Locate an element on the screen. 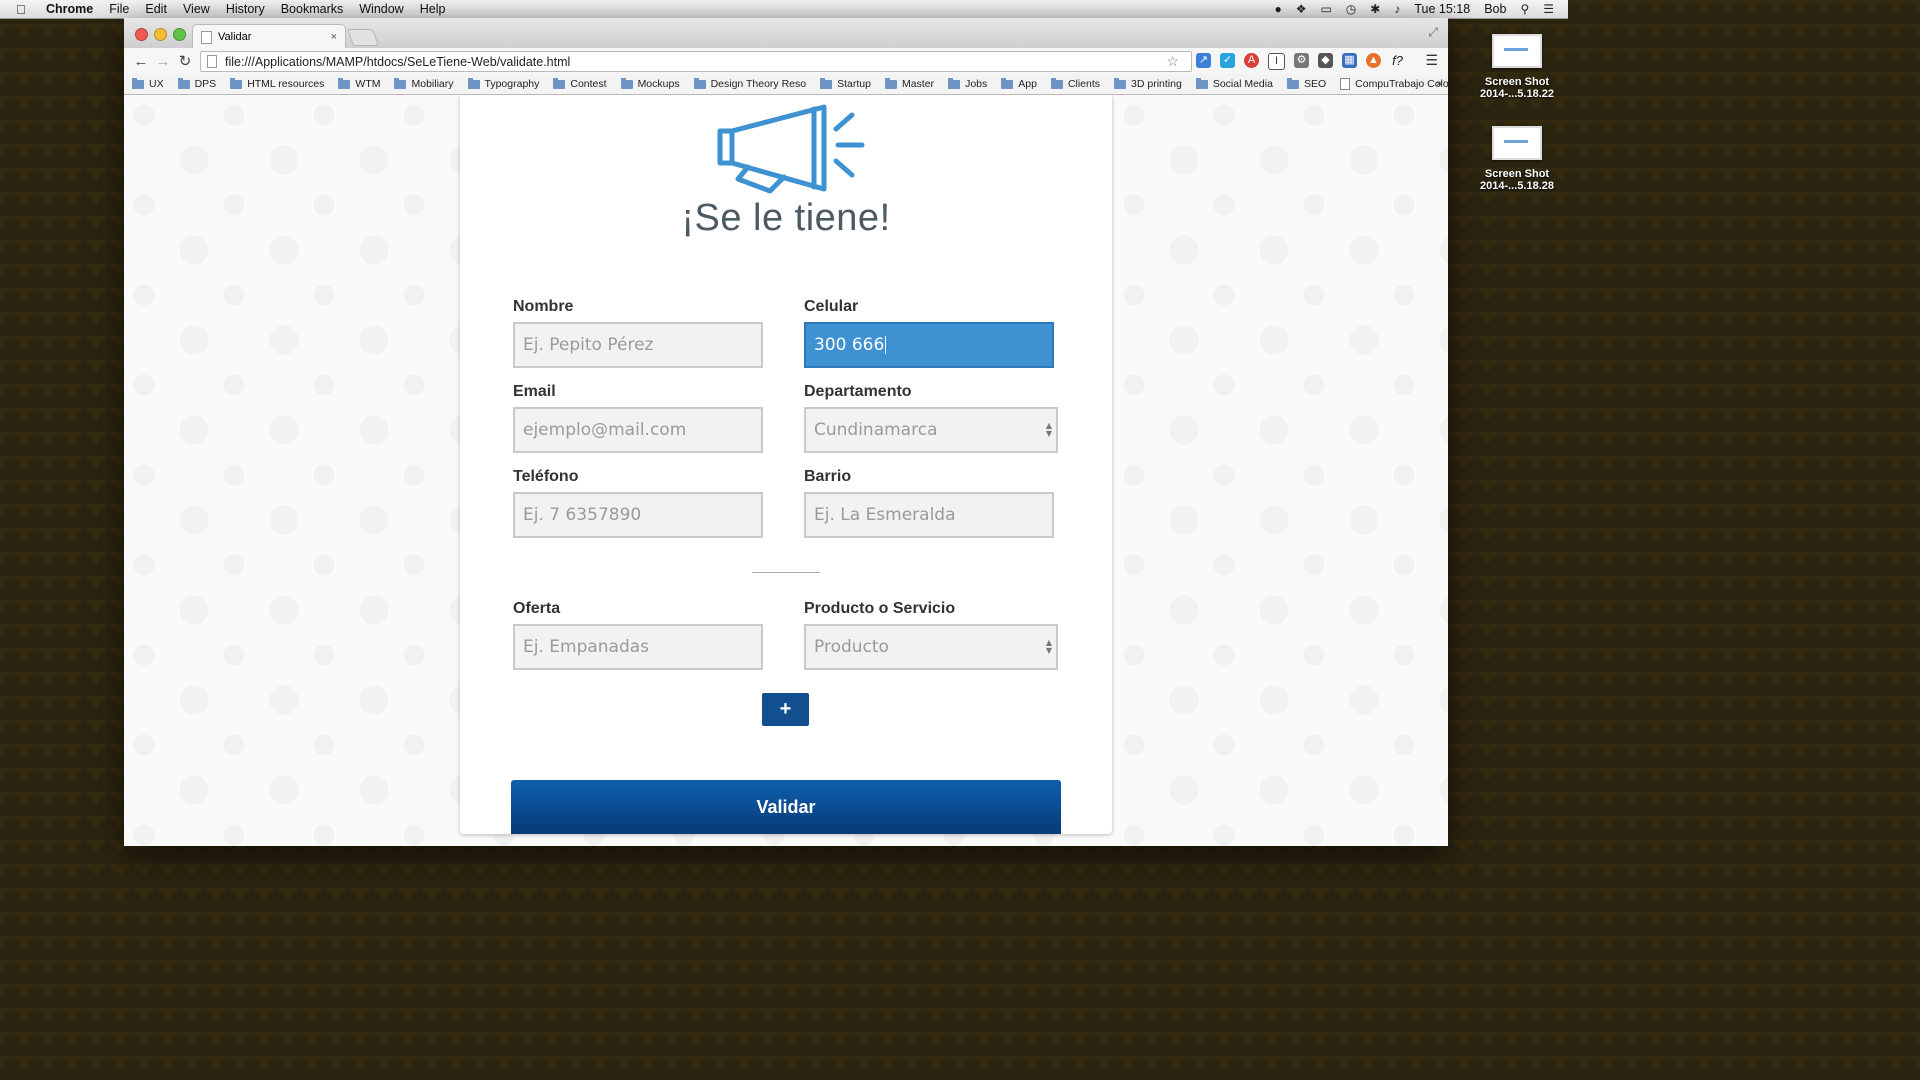 The width and height of the screenshot is (1920, 1080). celular-value: 300 666 is located at coordinates (849, 345).